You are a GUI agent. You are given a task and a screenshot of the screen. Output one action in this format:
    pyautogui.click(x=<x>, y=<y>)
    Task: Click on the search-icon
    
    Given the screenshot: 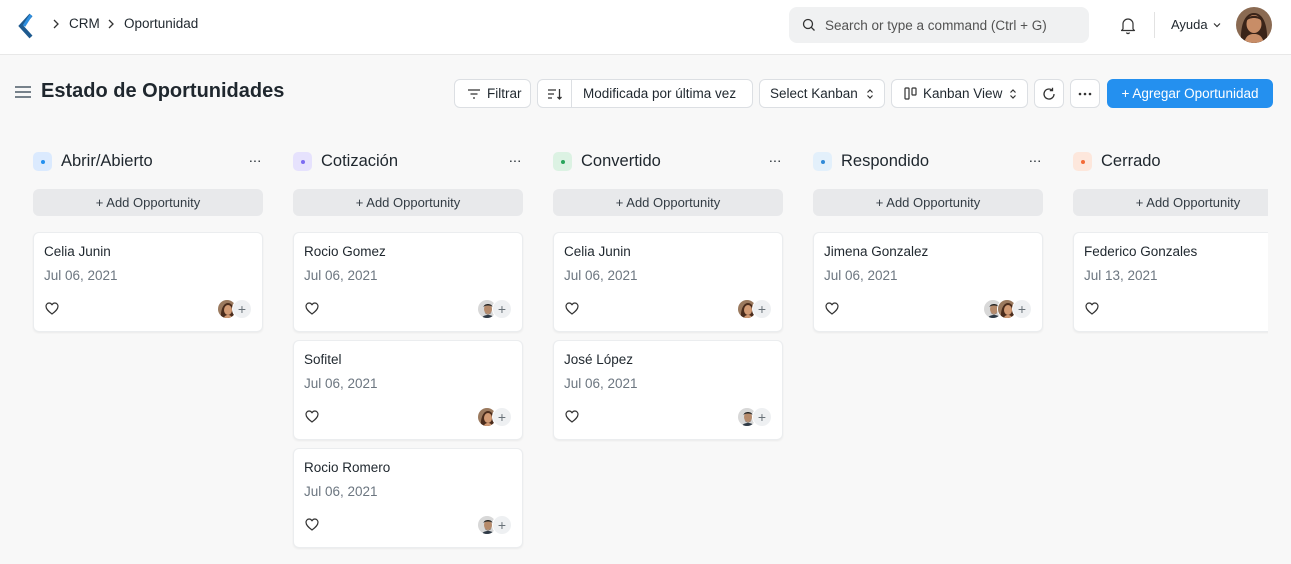 What is the action you would take?
    pyautogui.click(x=808, y=24)
    